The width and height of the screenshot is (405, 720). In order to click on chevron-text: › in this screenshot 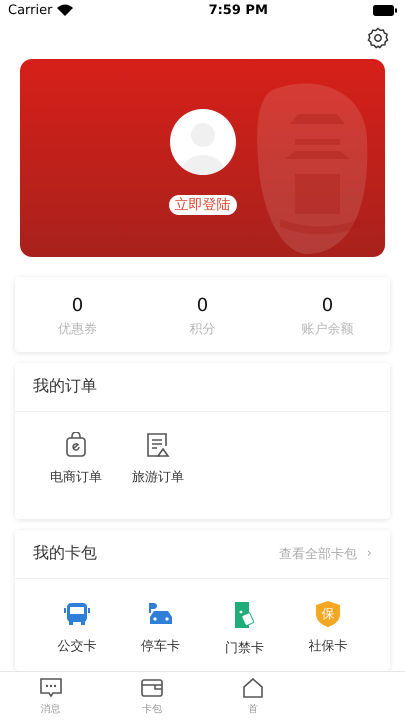, I will do `click(369, 554)`.